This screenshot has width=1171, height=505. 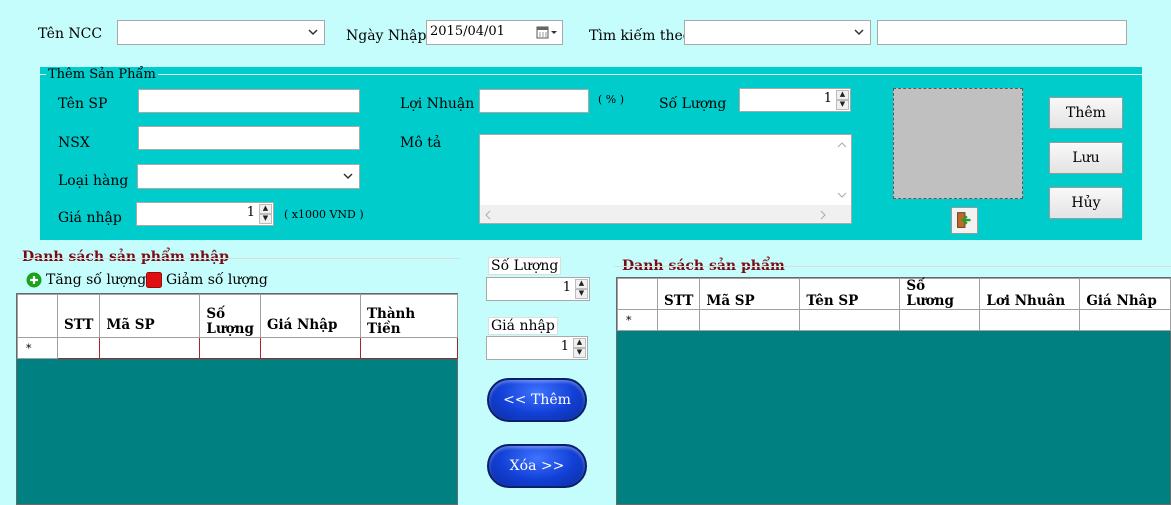 I want to click on manufacturer-input, so click(x=249, y=138).